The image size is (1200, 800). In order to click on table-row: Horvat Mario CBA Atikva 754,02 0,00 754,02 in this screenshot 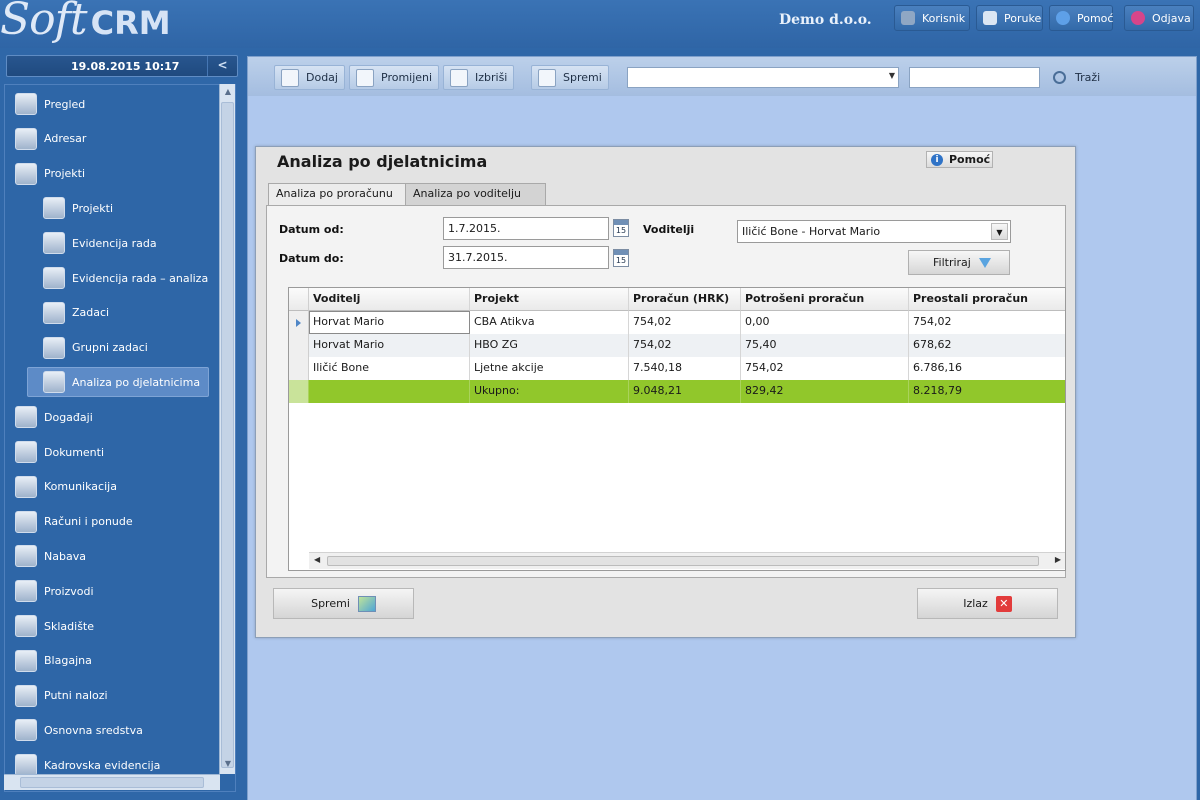, I will do `click(677, 322)`.